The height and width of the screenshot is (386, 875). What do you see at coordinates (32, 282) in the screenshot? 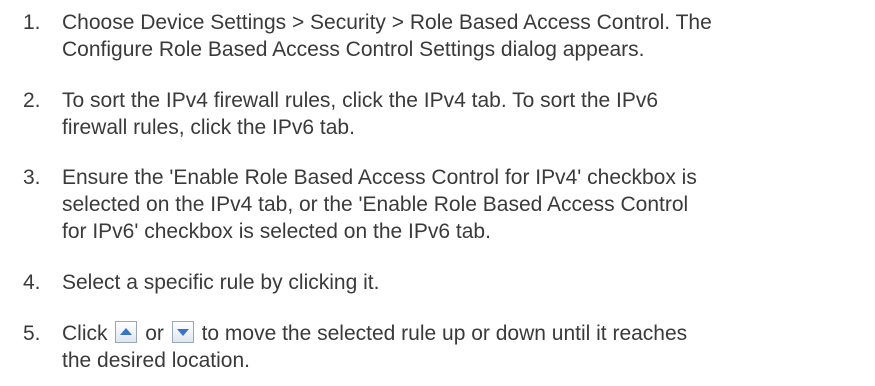
I see `step-number: 4.` at bounding box center [32, 282].